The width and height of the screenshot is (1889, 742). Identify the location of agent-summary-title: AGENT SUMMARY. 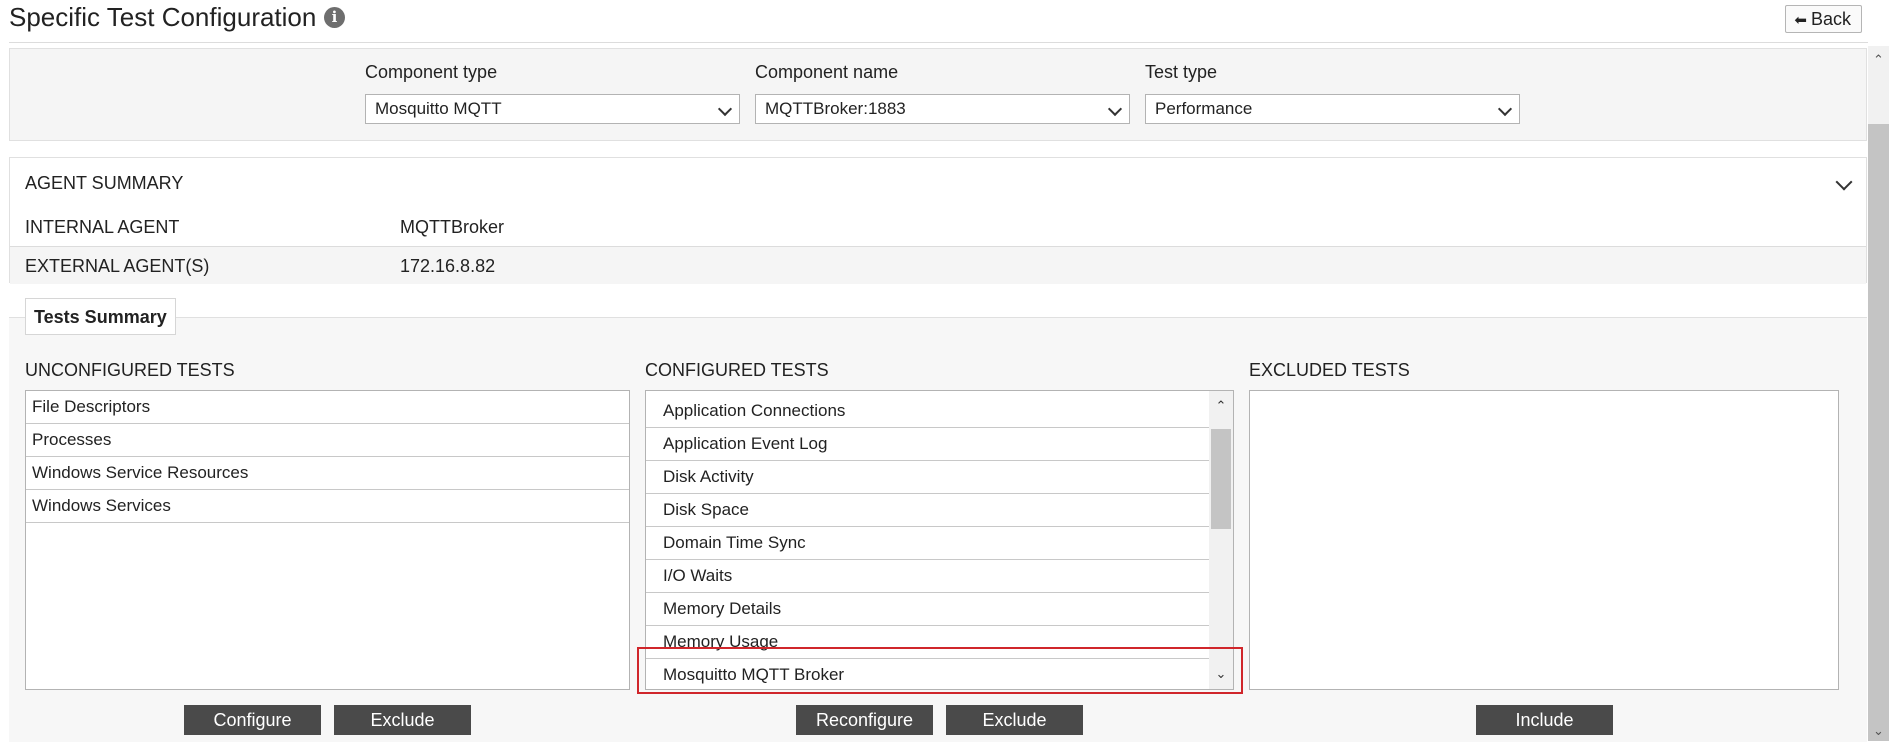
(104, 183).